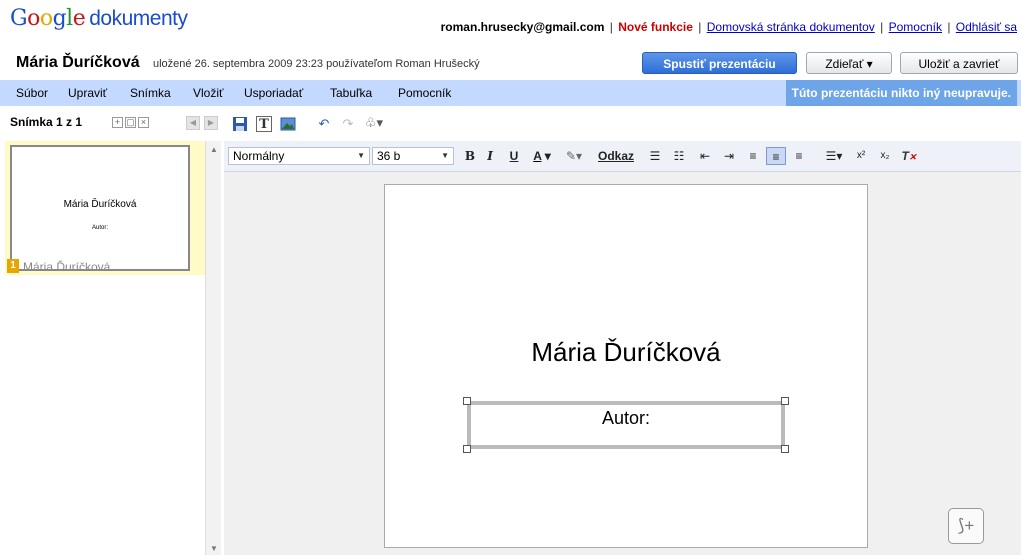 This screenshot has height=555, width=1021. I want to click on user-email: roman.hrusecky@gmail.com, so click(522, 27).